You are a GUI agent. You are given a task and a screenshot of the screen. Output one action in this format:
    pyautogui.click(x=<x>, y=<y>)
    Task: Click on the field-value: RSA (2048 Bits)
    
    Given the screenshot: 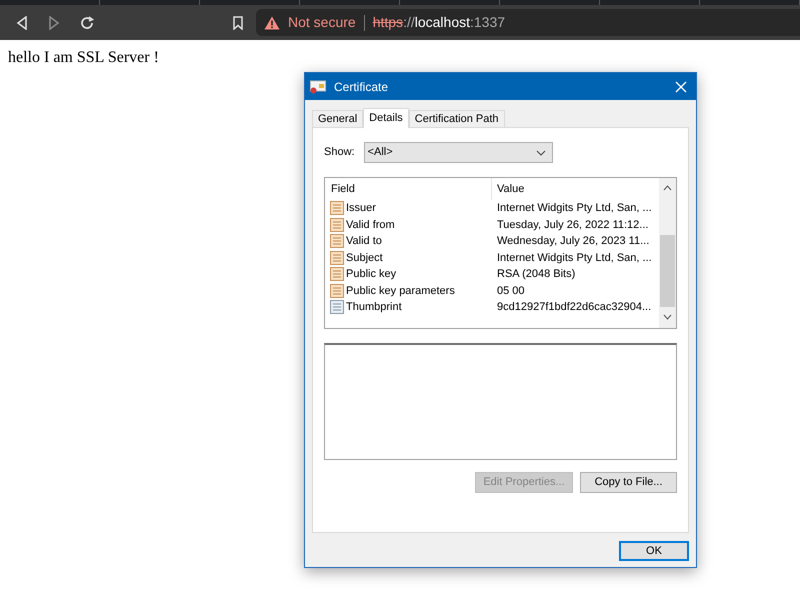 What is the action you would take?
    pyautogui.click(x=536, y=274)
    